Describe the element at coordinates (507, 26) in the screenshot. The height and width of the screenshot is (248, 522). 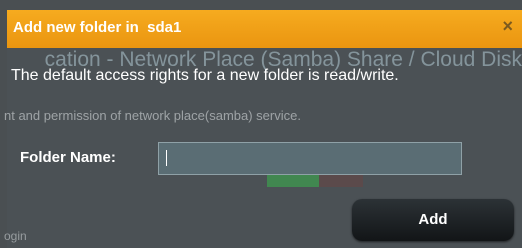
I see `close-icon: ×` at that location.